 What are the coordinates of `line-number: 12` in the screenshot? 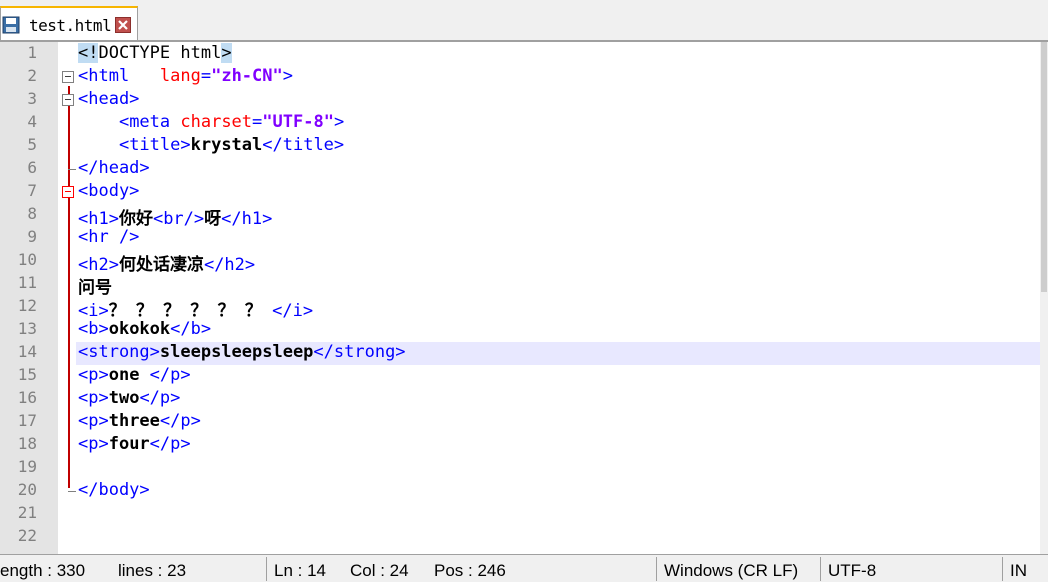 It's located at (27, 305).